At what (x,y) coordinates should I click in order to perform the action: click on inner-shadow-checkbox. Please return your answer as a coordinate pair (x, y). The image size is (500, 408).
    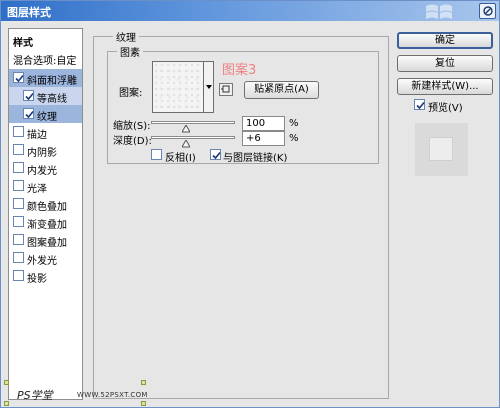
    Looking at the image, I should click on (18, 149).